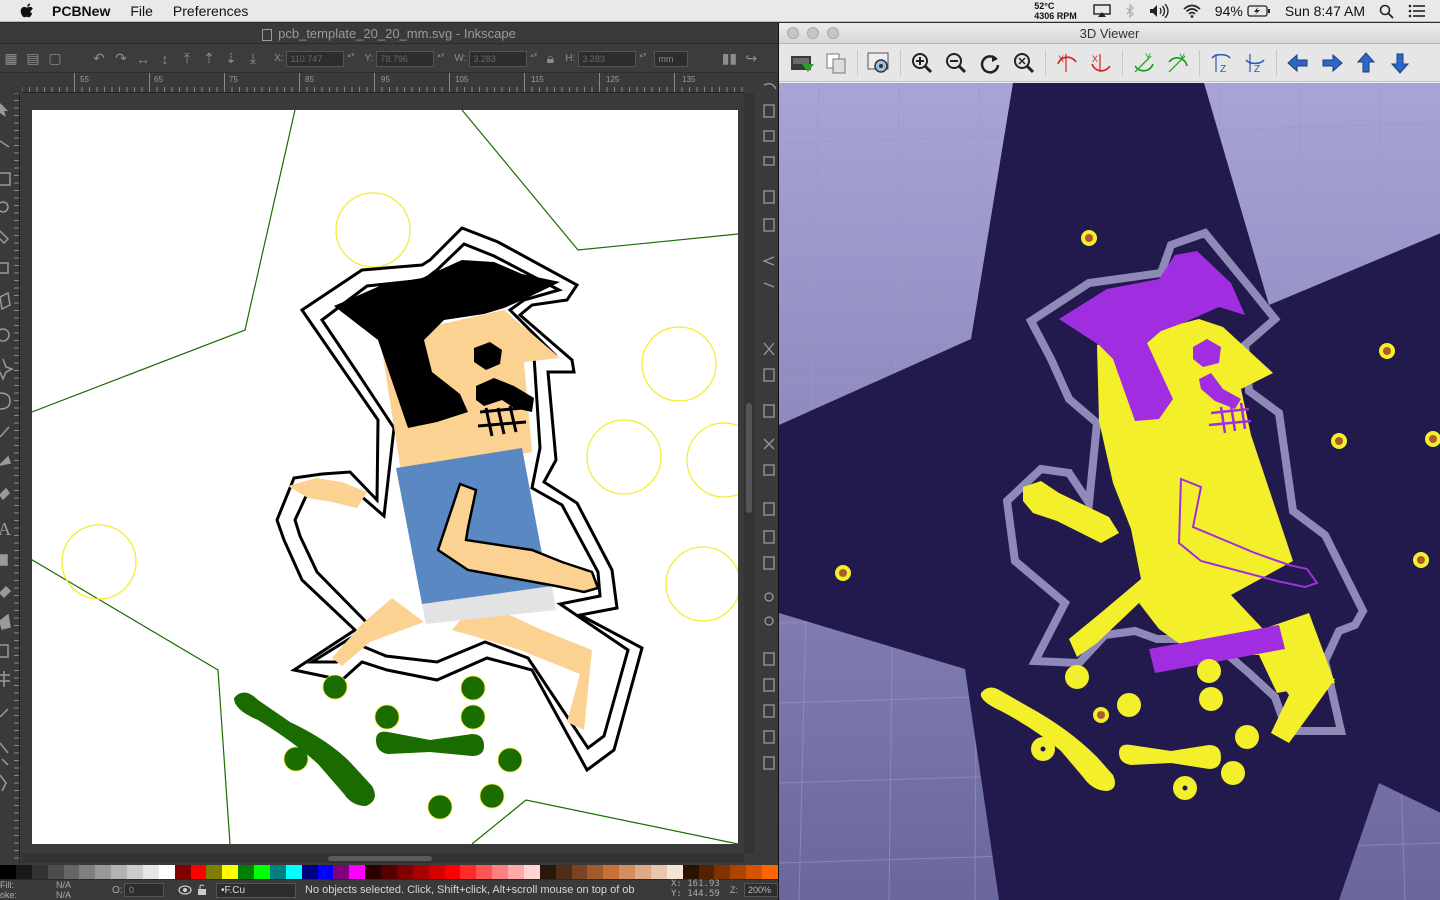 This screenshot has width=1440, height=900. Describe the element at coordinates (751, 59) in the screenshot. I see `snap-toggle-icon: ↪` at that location.